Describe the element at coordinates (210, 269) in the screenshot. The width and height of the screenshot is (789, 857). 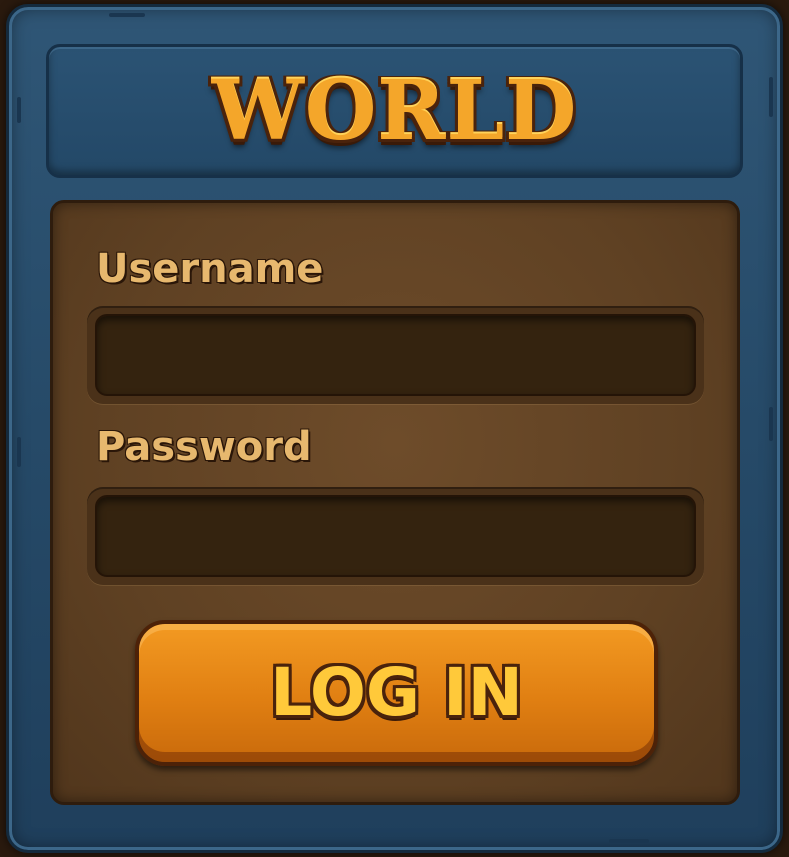
I see `username-label: Username` at that location.